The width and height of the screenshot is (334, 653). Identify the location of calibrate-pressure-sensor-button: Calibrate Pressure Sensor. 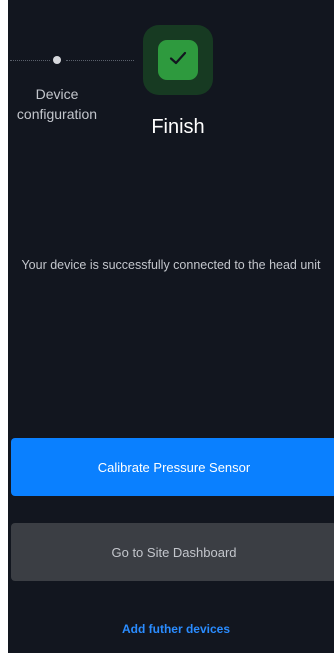
(172, 467).